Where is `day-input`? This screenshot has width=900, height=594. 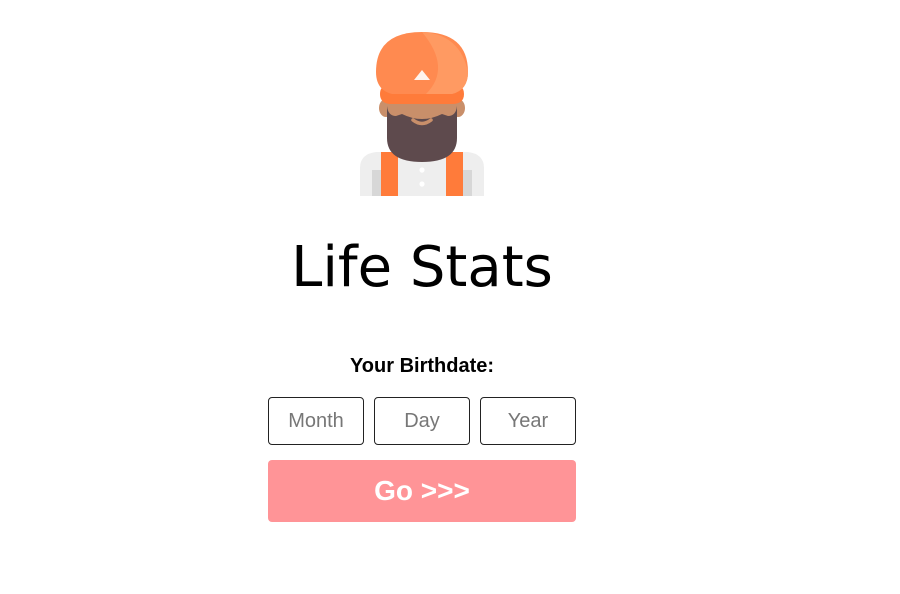
day-input is located at coordinates (422, 421).